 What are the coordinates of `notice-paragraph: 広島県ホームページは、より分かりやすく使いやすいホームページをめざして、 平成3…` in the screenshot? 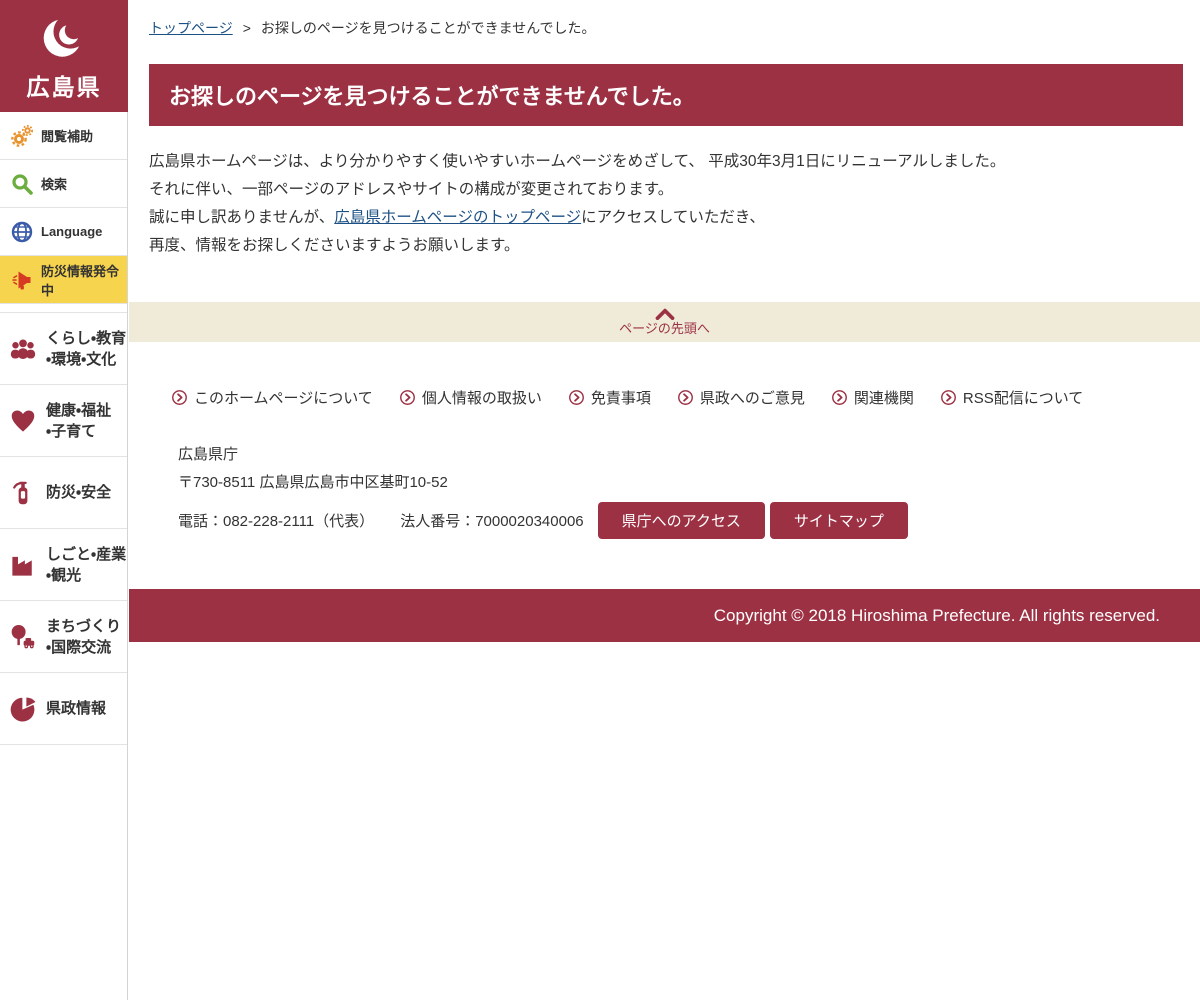 It's located at (666, 204).